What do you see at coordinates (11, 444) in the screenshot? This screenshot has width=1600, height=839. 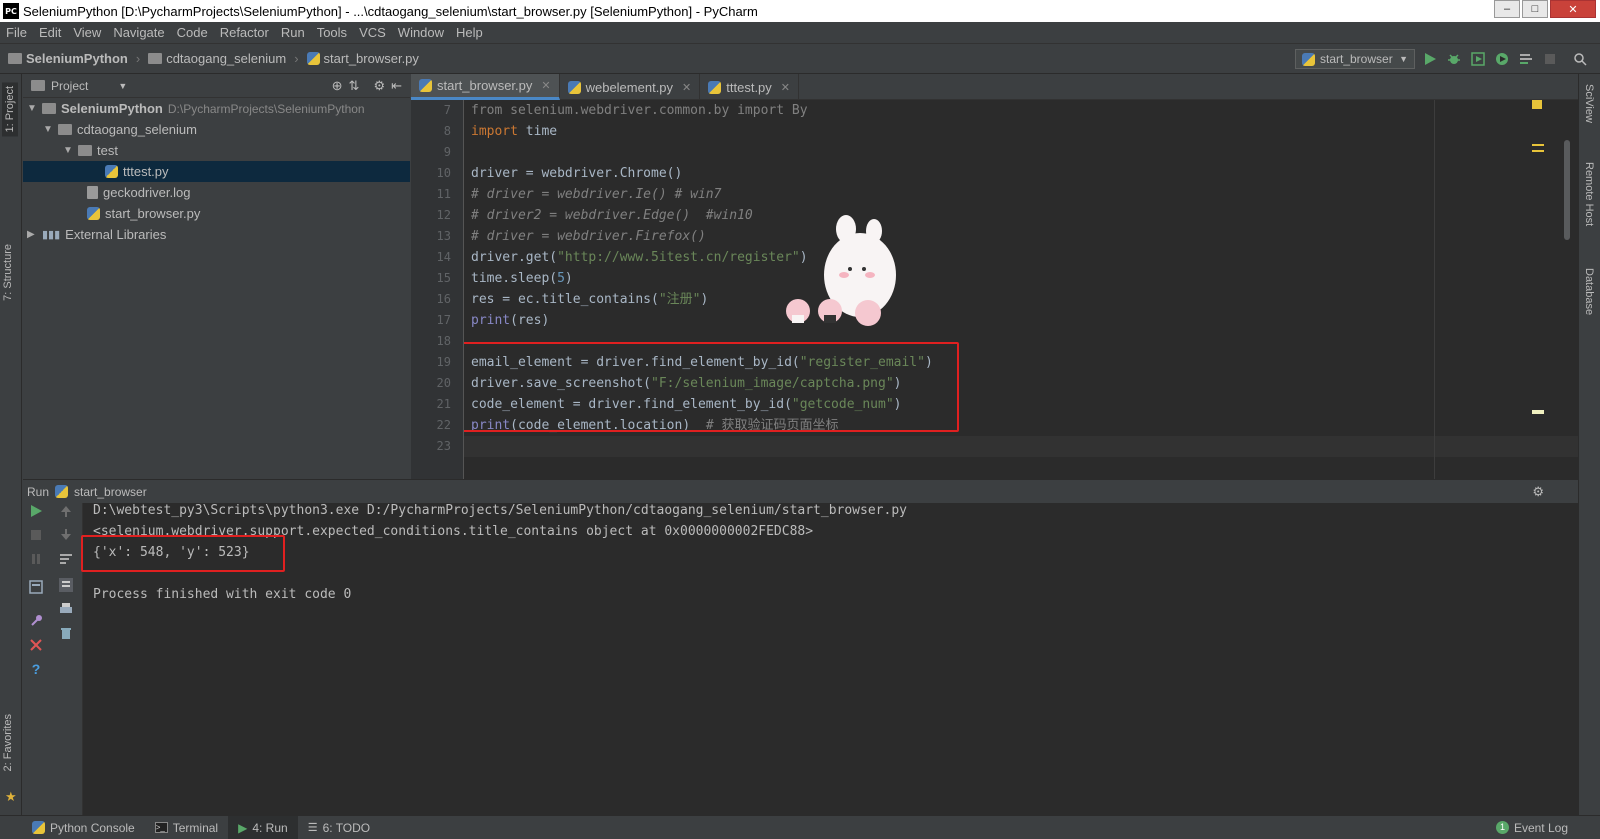 I see `left-tool-stripe: 1: Project 7: Structure 2: Favorites ★` at bounding box center [11, 444].